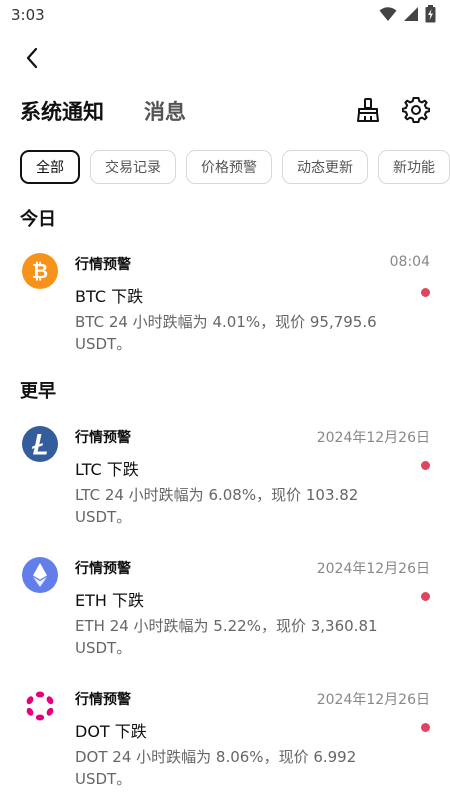 The width and height of the screenshot is (450, 799). What do you see at coordinates (40, 706) in the screenshot?
I see `polkadot-icon` at bounding box center [40, 706].